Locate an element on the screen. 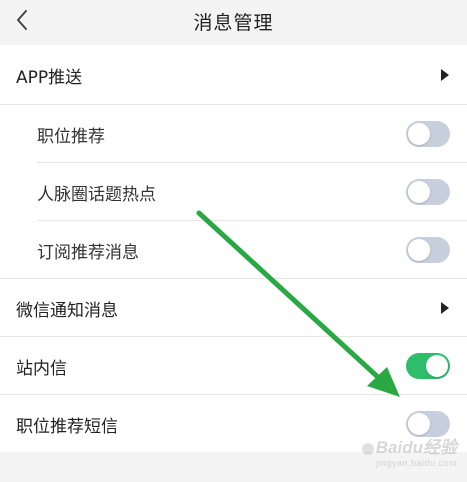  network-topics-toggle is located at coordinates (428, 192).